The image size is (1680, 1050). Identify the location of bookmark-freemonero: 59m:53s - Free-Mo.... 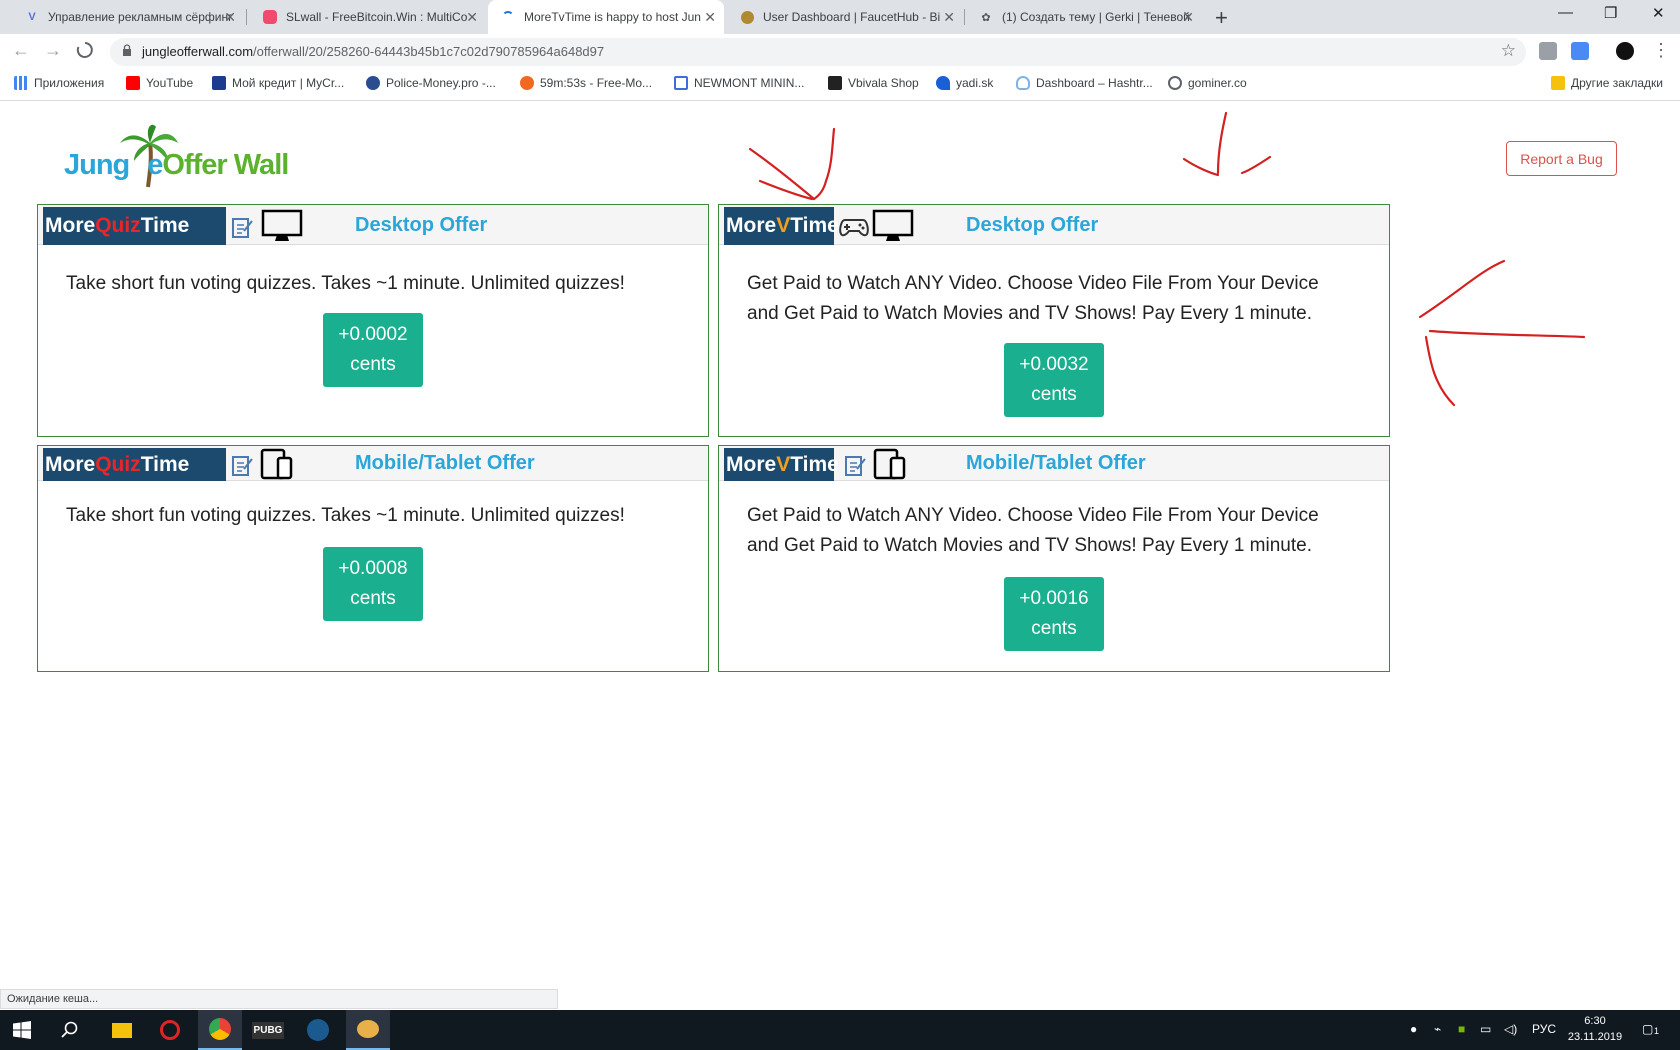
(586, 83).